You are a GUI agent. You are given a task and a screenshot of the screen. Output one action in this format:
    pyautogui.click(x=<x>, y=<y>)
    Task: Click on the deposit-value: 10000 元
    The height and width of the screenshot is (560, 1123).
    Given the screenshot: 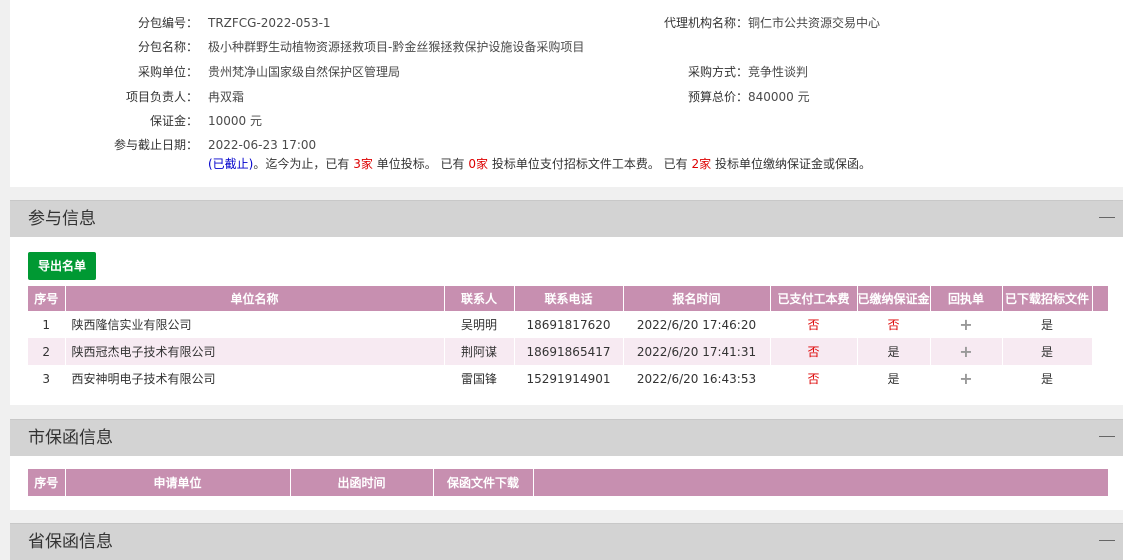 What is the action you would take?
    pyautogui.click(x=235, y=121)
    